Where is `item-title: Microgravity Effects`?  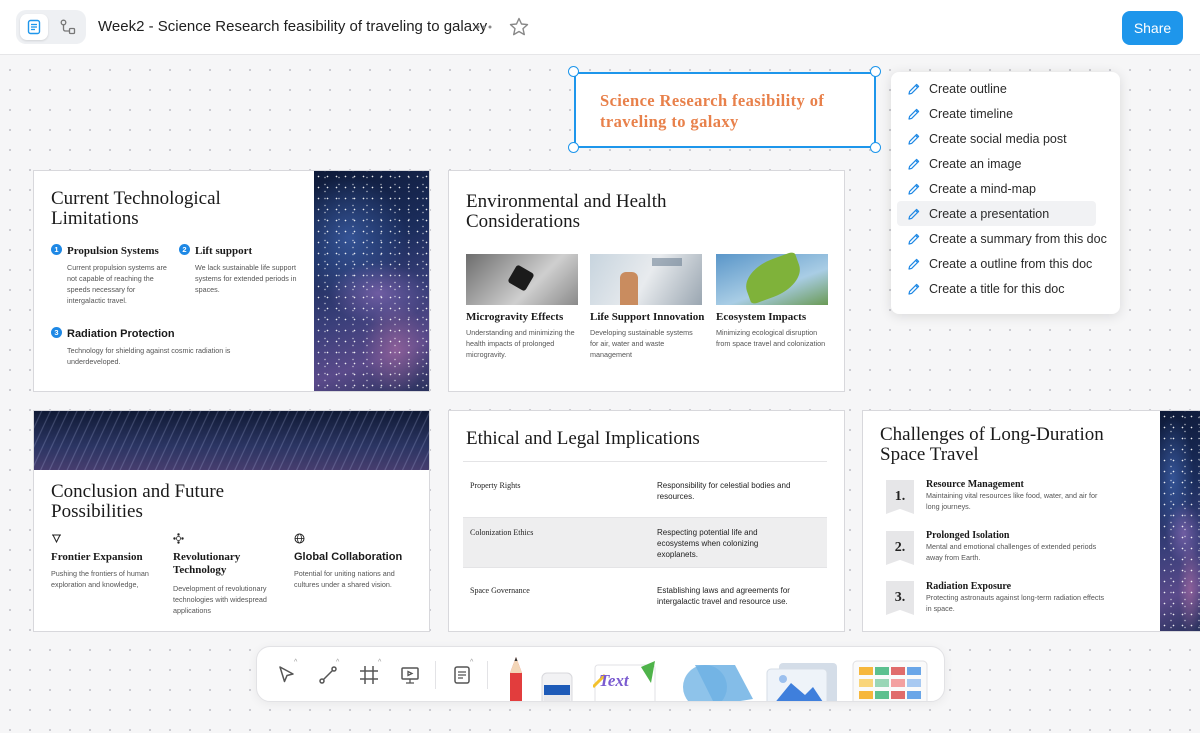 item-title: Microgravity Effects is located at coordinates (515, 317).